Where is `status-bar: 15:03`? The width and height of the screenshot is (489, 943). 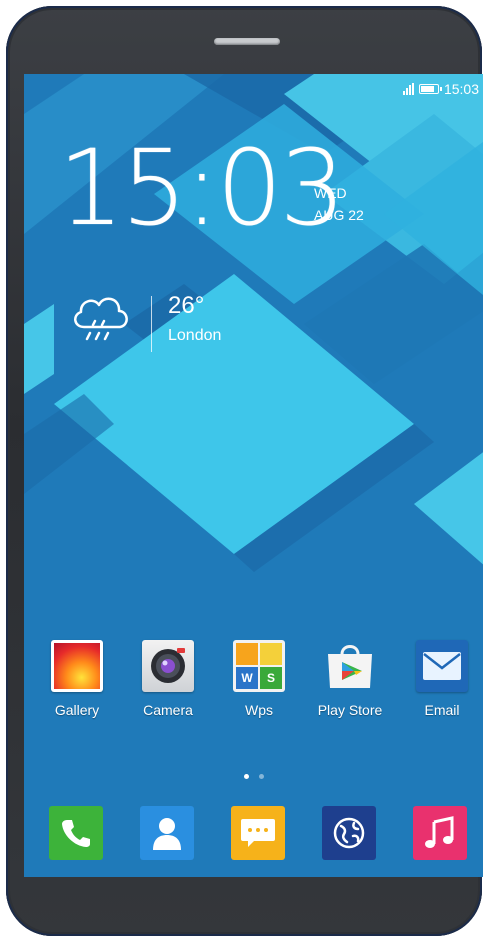
status-bar: 15:03 is located at coordinates (440, 89).